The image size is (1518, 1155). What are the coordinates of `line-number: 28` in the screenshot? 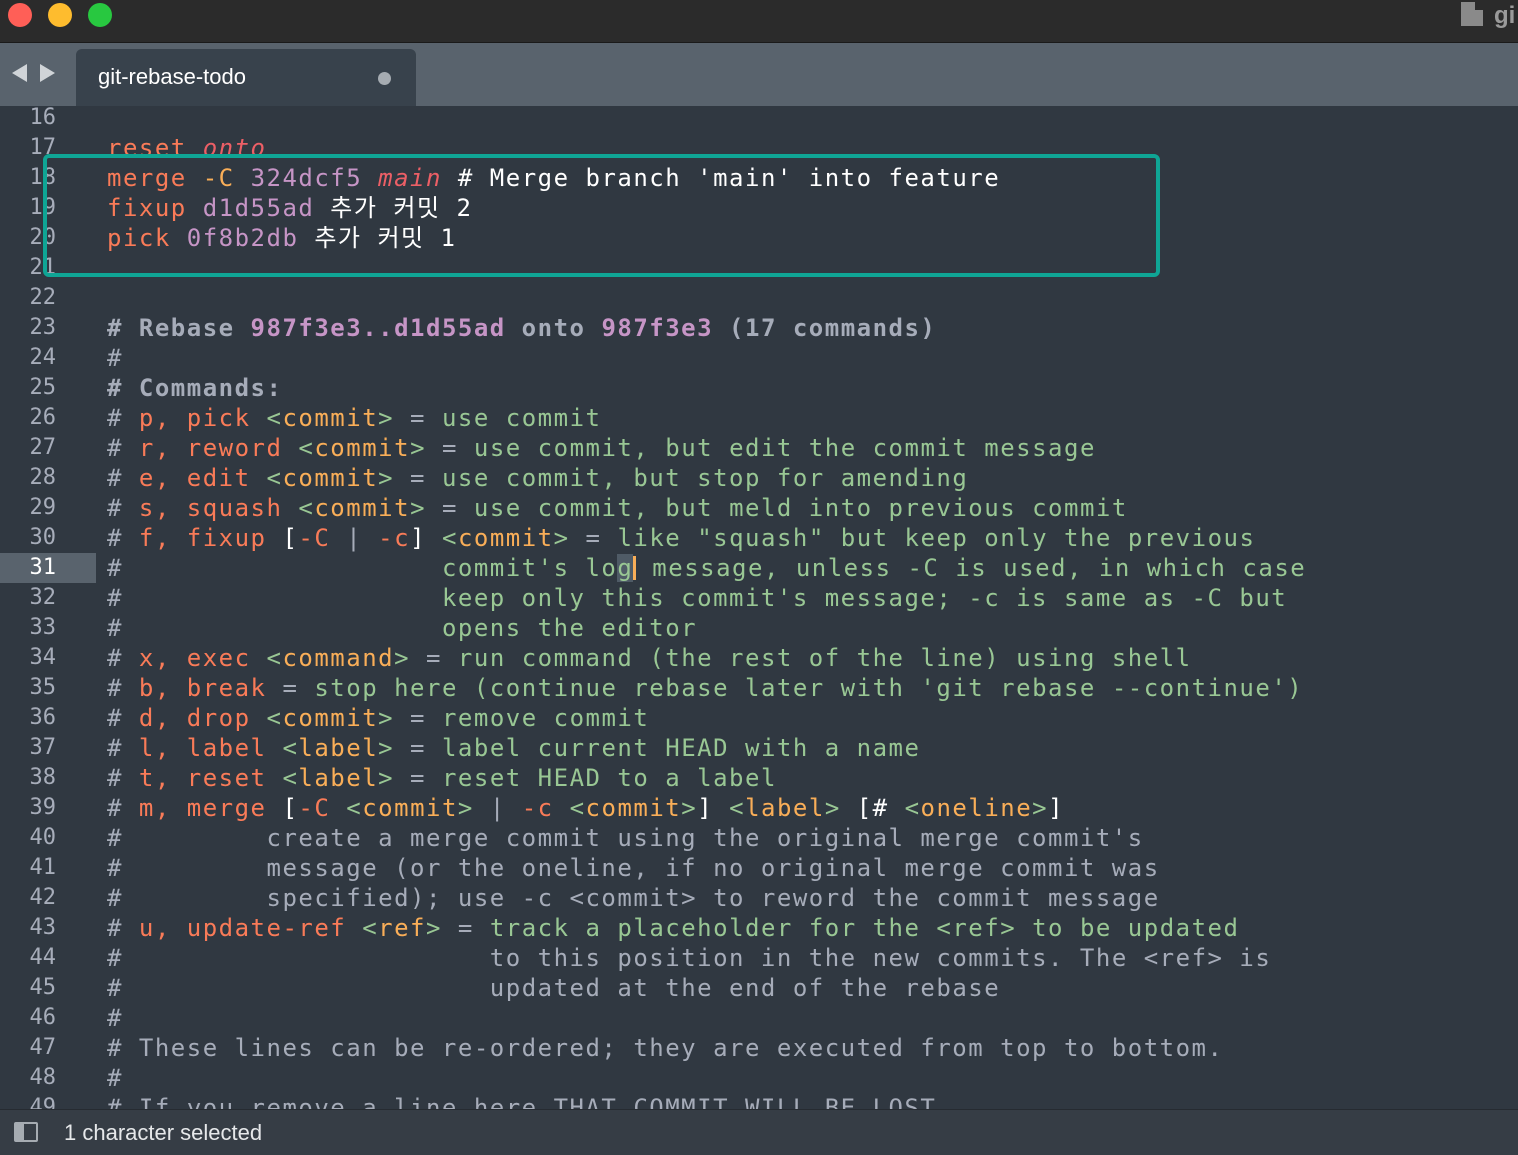 It's located at (43, 477).